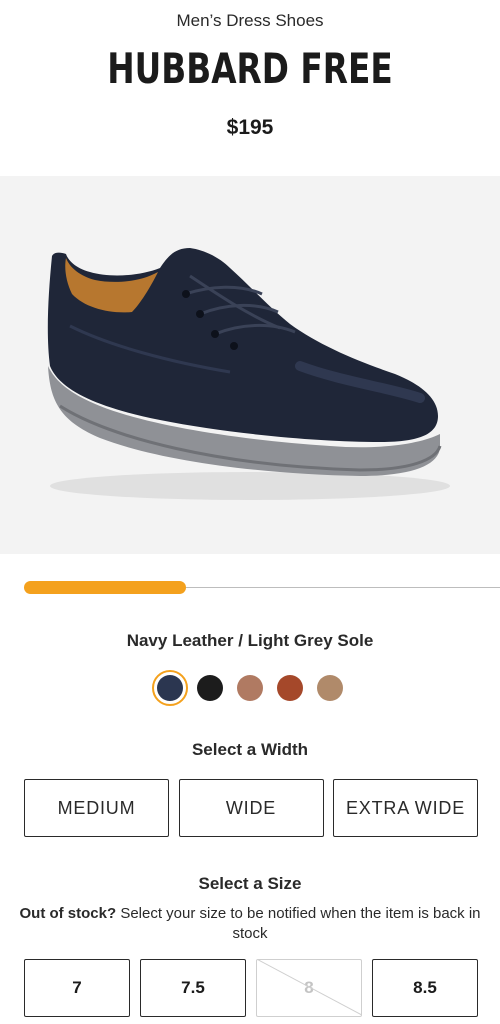  I want to click on width-options: MEDIUM WIDE EXTRA WIDE, so click(251, 808).